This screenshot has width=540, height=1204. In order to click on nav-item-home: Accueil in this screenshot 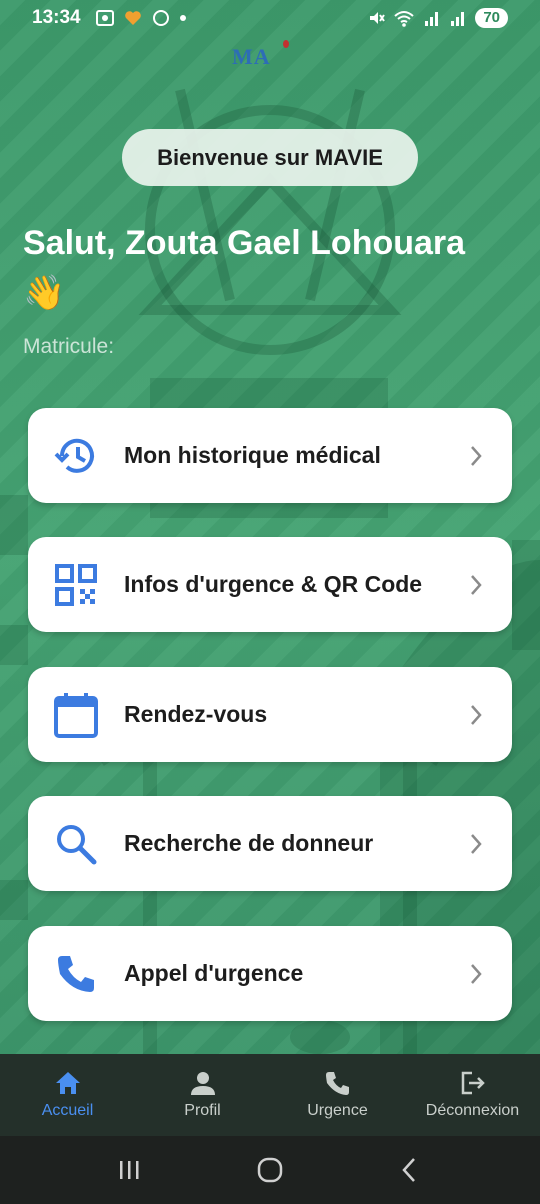, I will do `click(67, 1095)`.